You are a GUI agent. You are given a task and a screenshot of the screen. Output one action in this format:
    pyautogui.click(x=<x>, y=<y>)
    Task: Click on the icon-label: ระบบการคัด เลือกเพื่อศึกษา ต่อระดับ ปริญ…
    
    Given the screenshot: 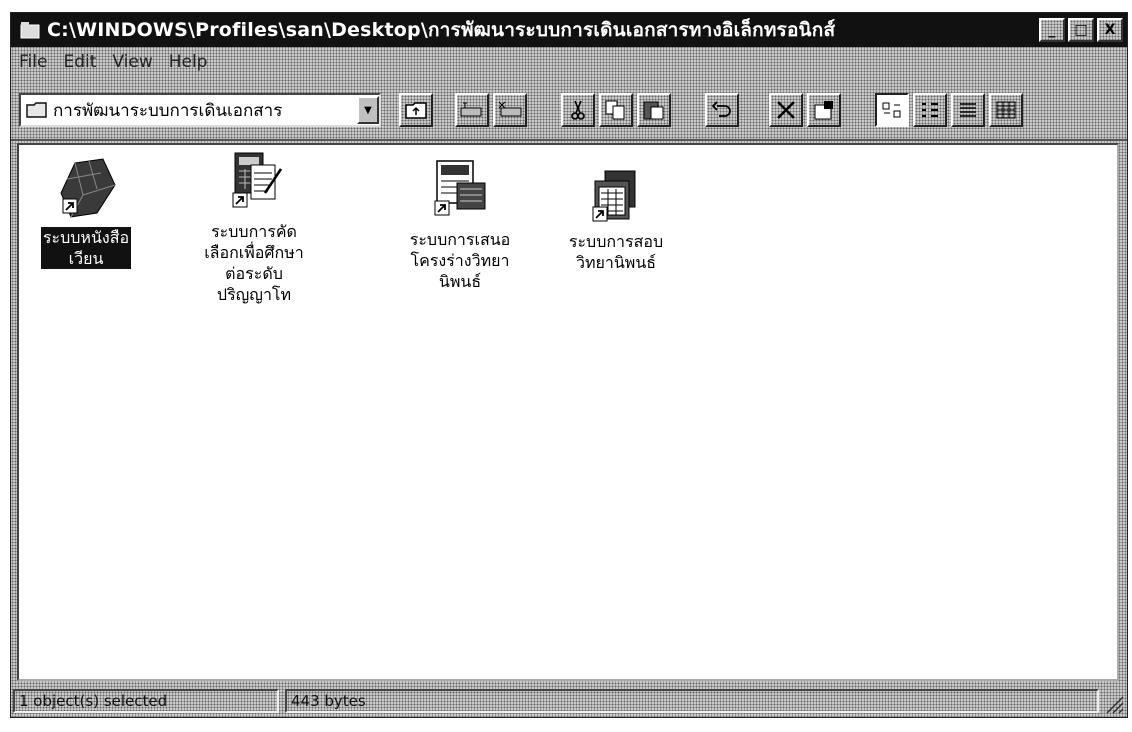 What is the action you would take?
    pyautogui.click(x=254, y=263)
    